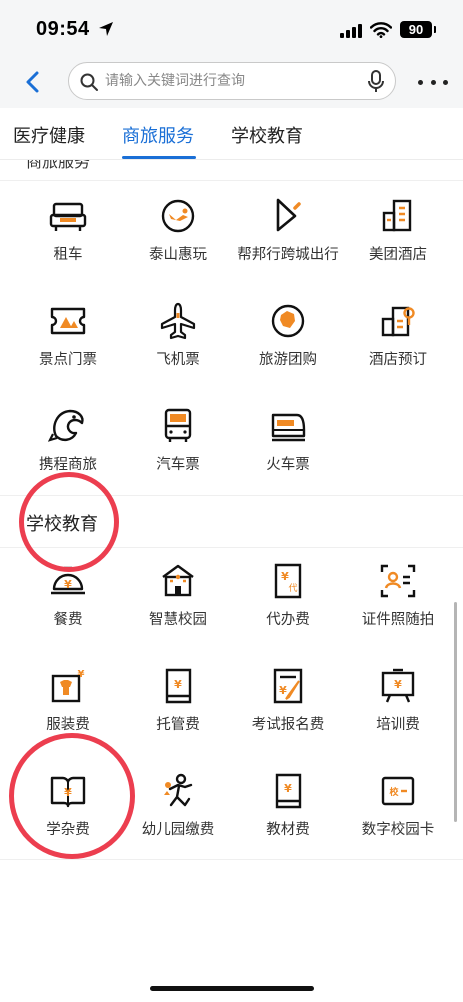 The height and width of the screenshot is (1002, 463). Describe the element at coordinates (178, 580) in the screenshot. I see `smart-campus-icon` at that location.